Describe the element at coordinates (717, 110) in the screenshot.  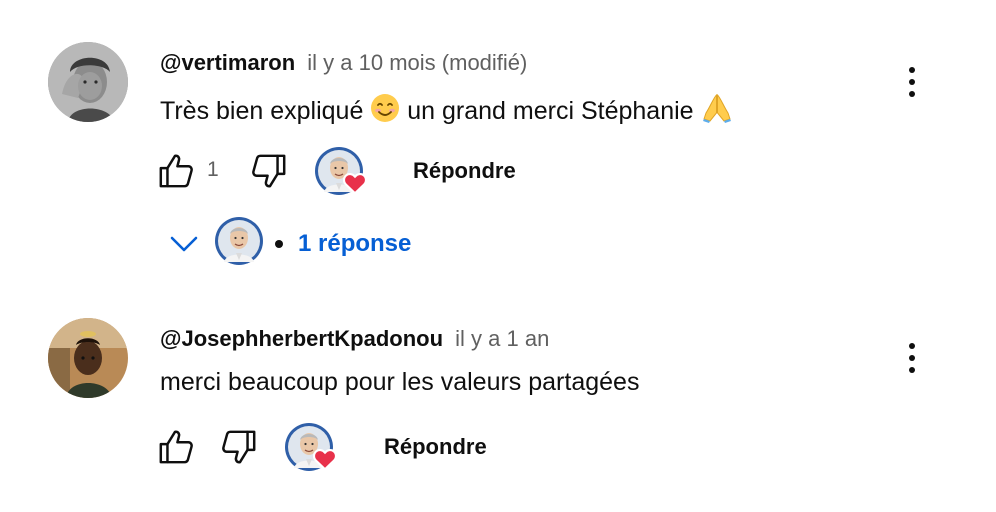
I see `folded-hands-icon` at that location.